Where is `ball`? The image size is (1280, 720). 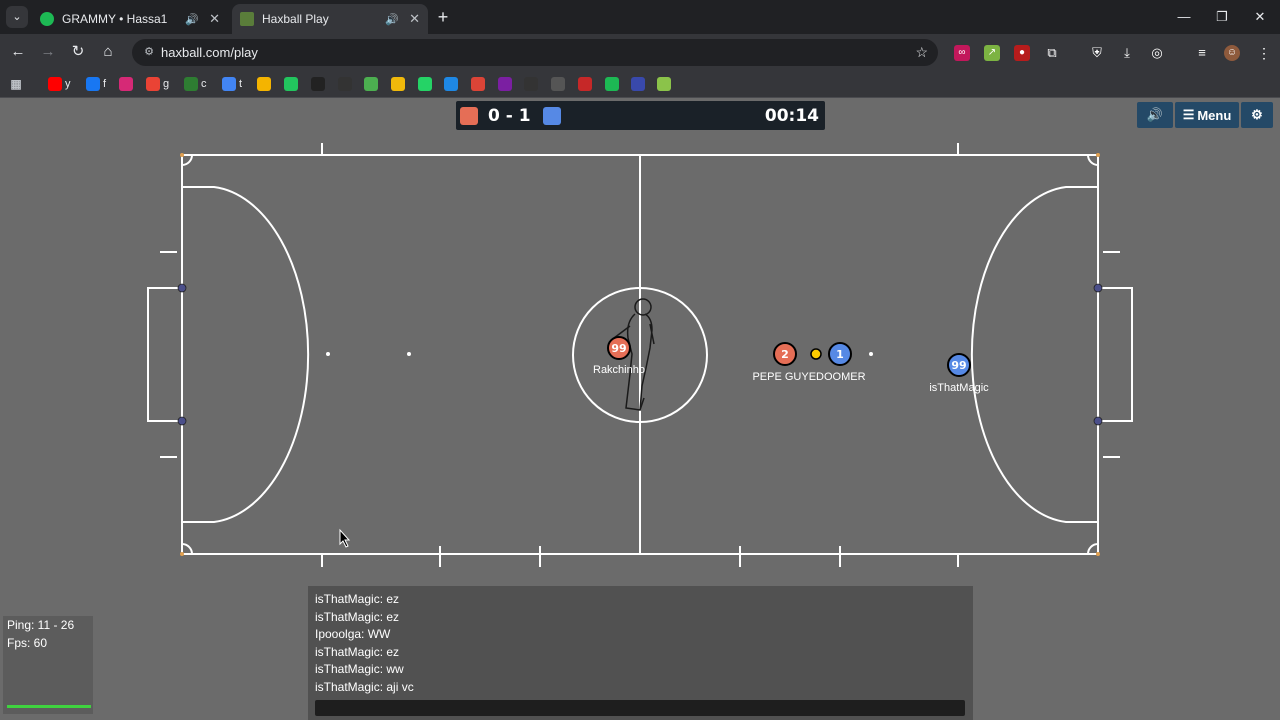 ball is located at coordinates (816, 354).